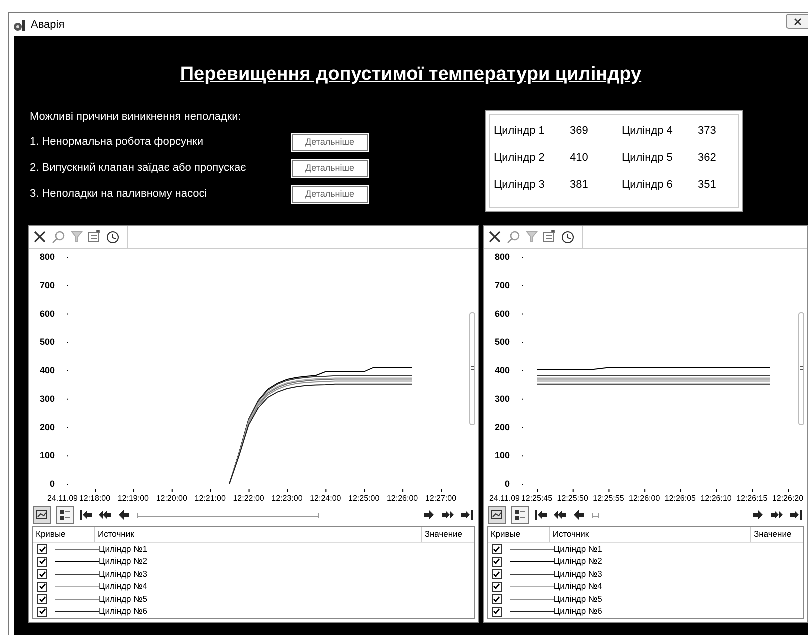 The width and height of the screenshot is (808, 635). What do you see at coordinates (578, 612) in the screenshot?
I see `curve-name: Циліндр №6` at bounding box center [578, 612].